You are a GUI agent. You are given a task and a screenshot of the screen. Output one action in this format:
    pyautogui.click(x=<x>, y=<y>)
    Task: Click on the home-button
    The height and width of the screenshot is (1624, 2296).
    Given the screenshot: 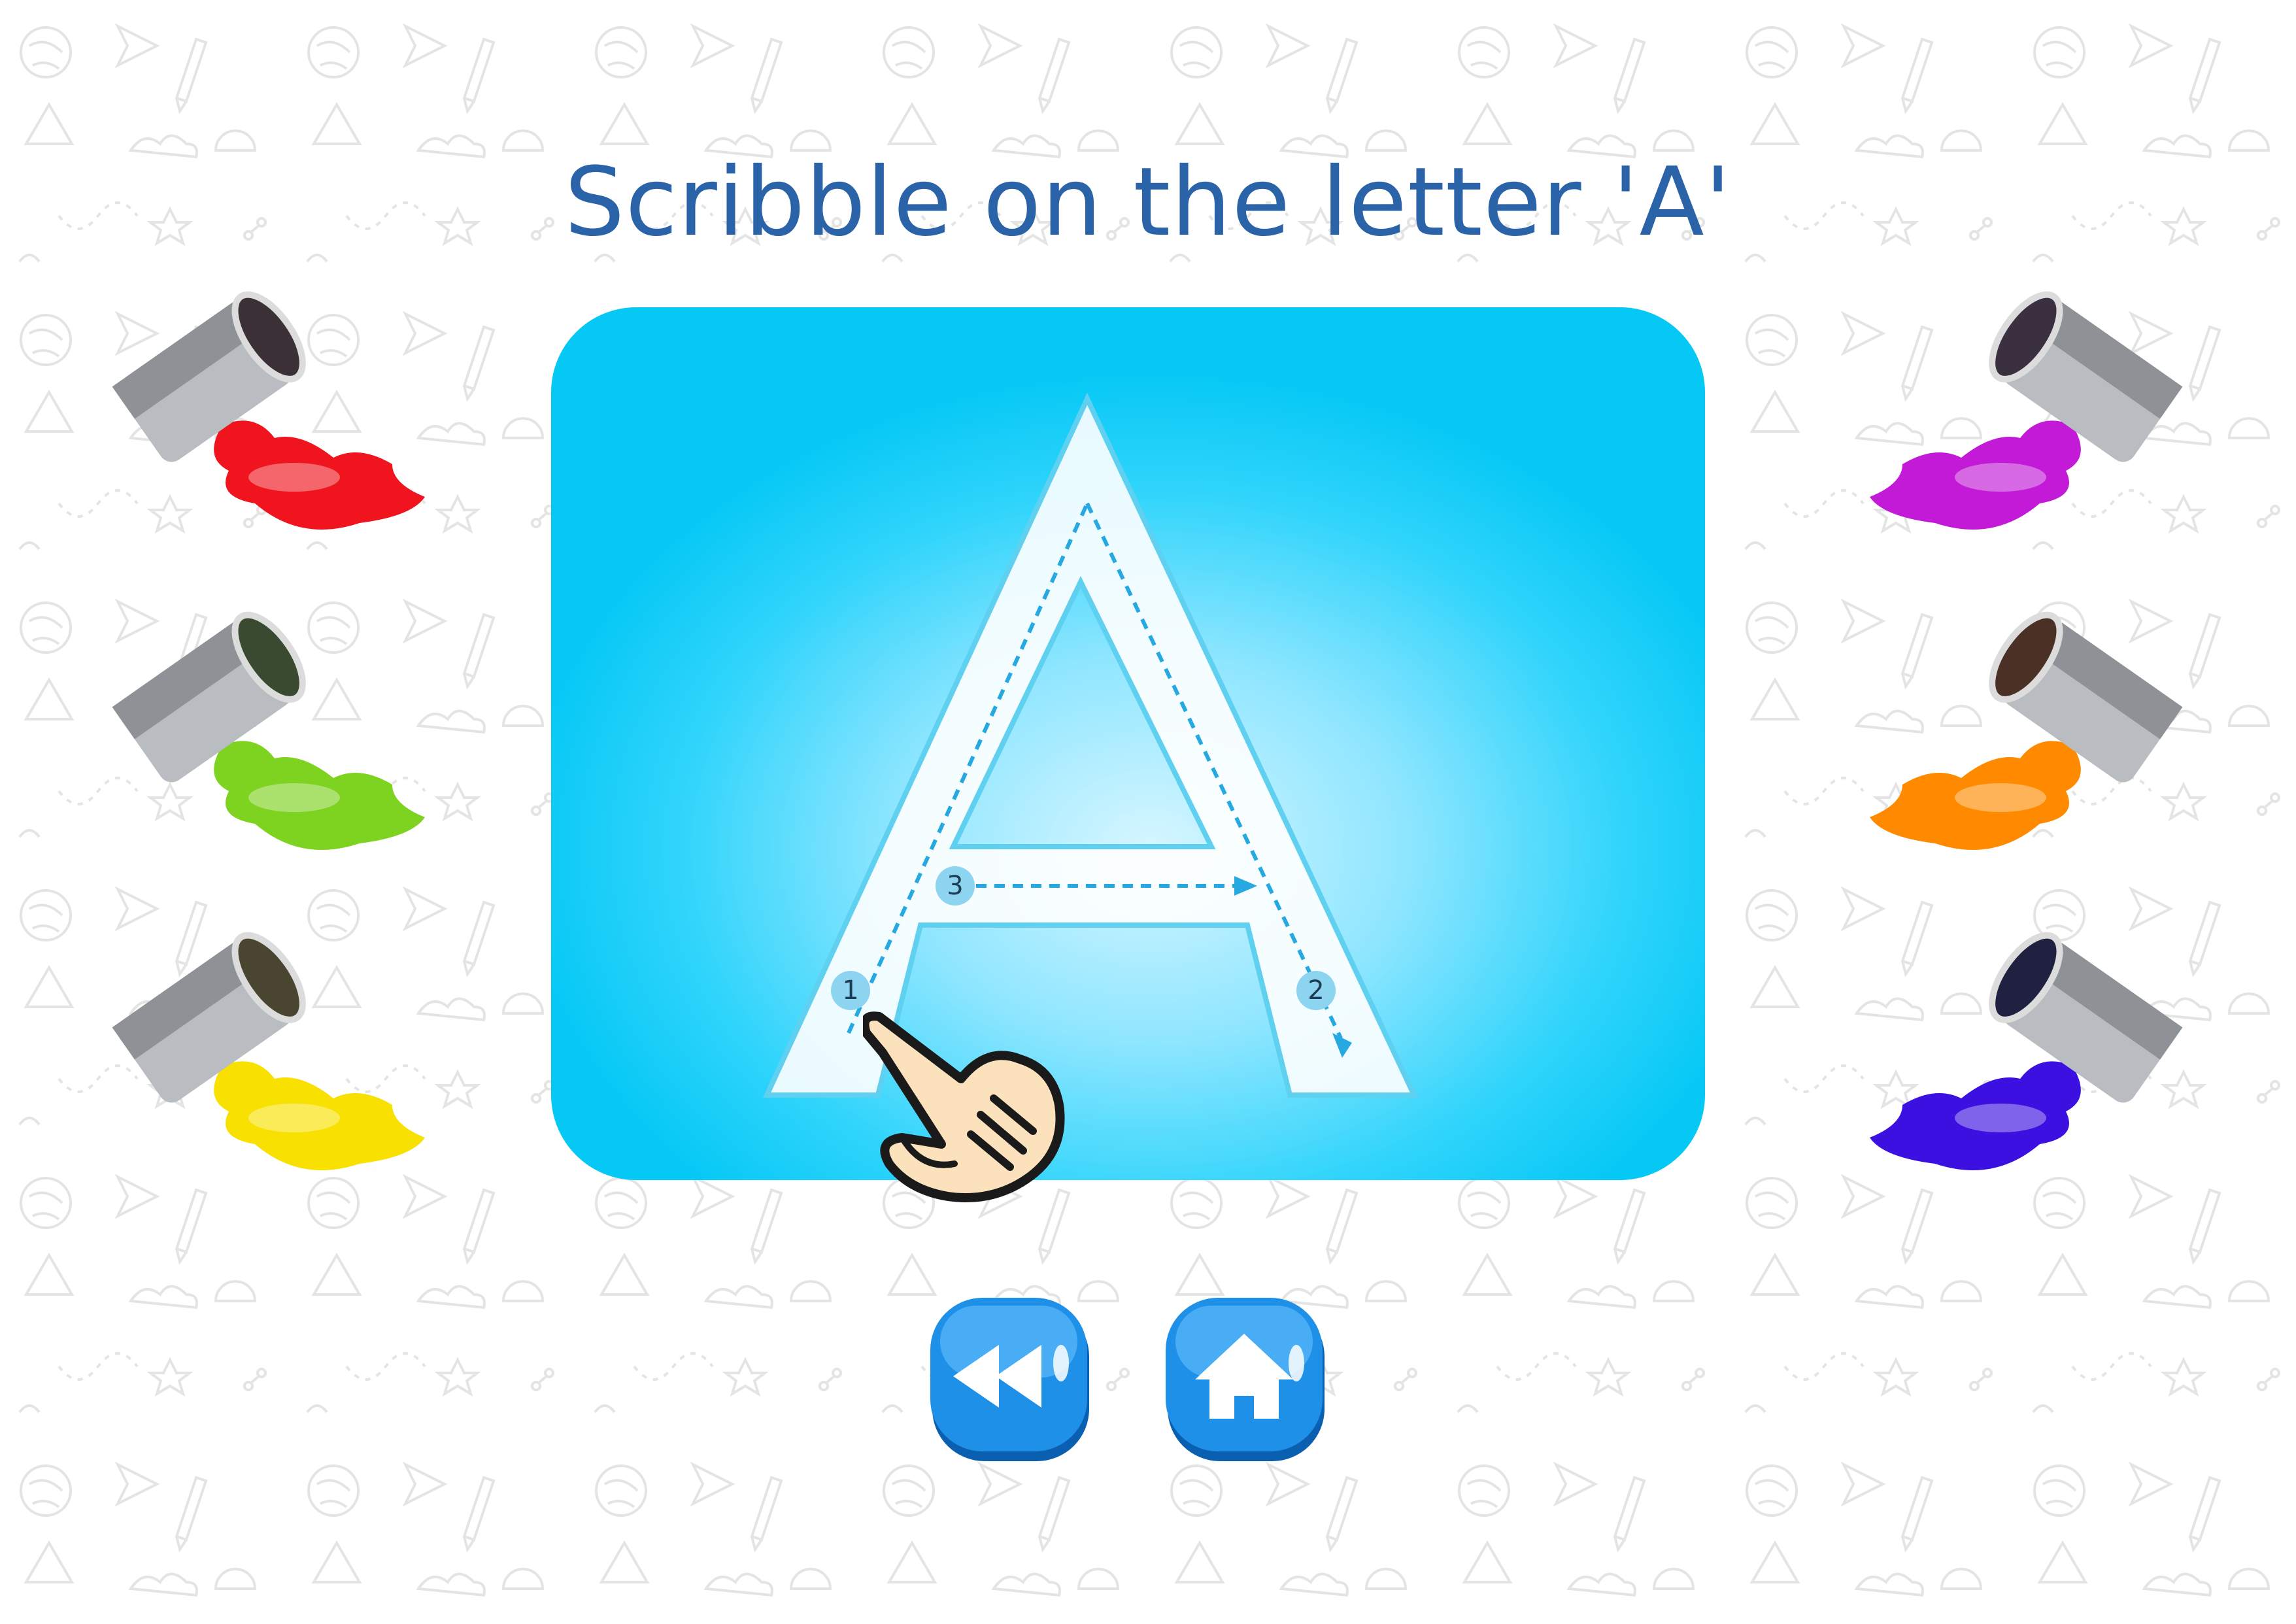 What is the action you would take?
    pyautogui.click(x=1245, y=1381)
    